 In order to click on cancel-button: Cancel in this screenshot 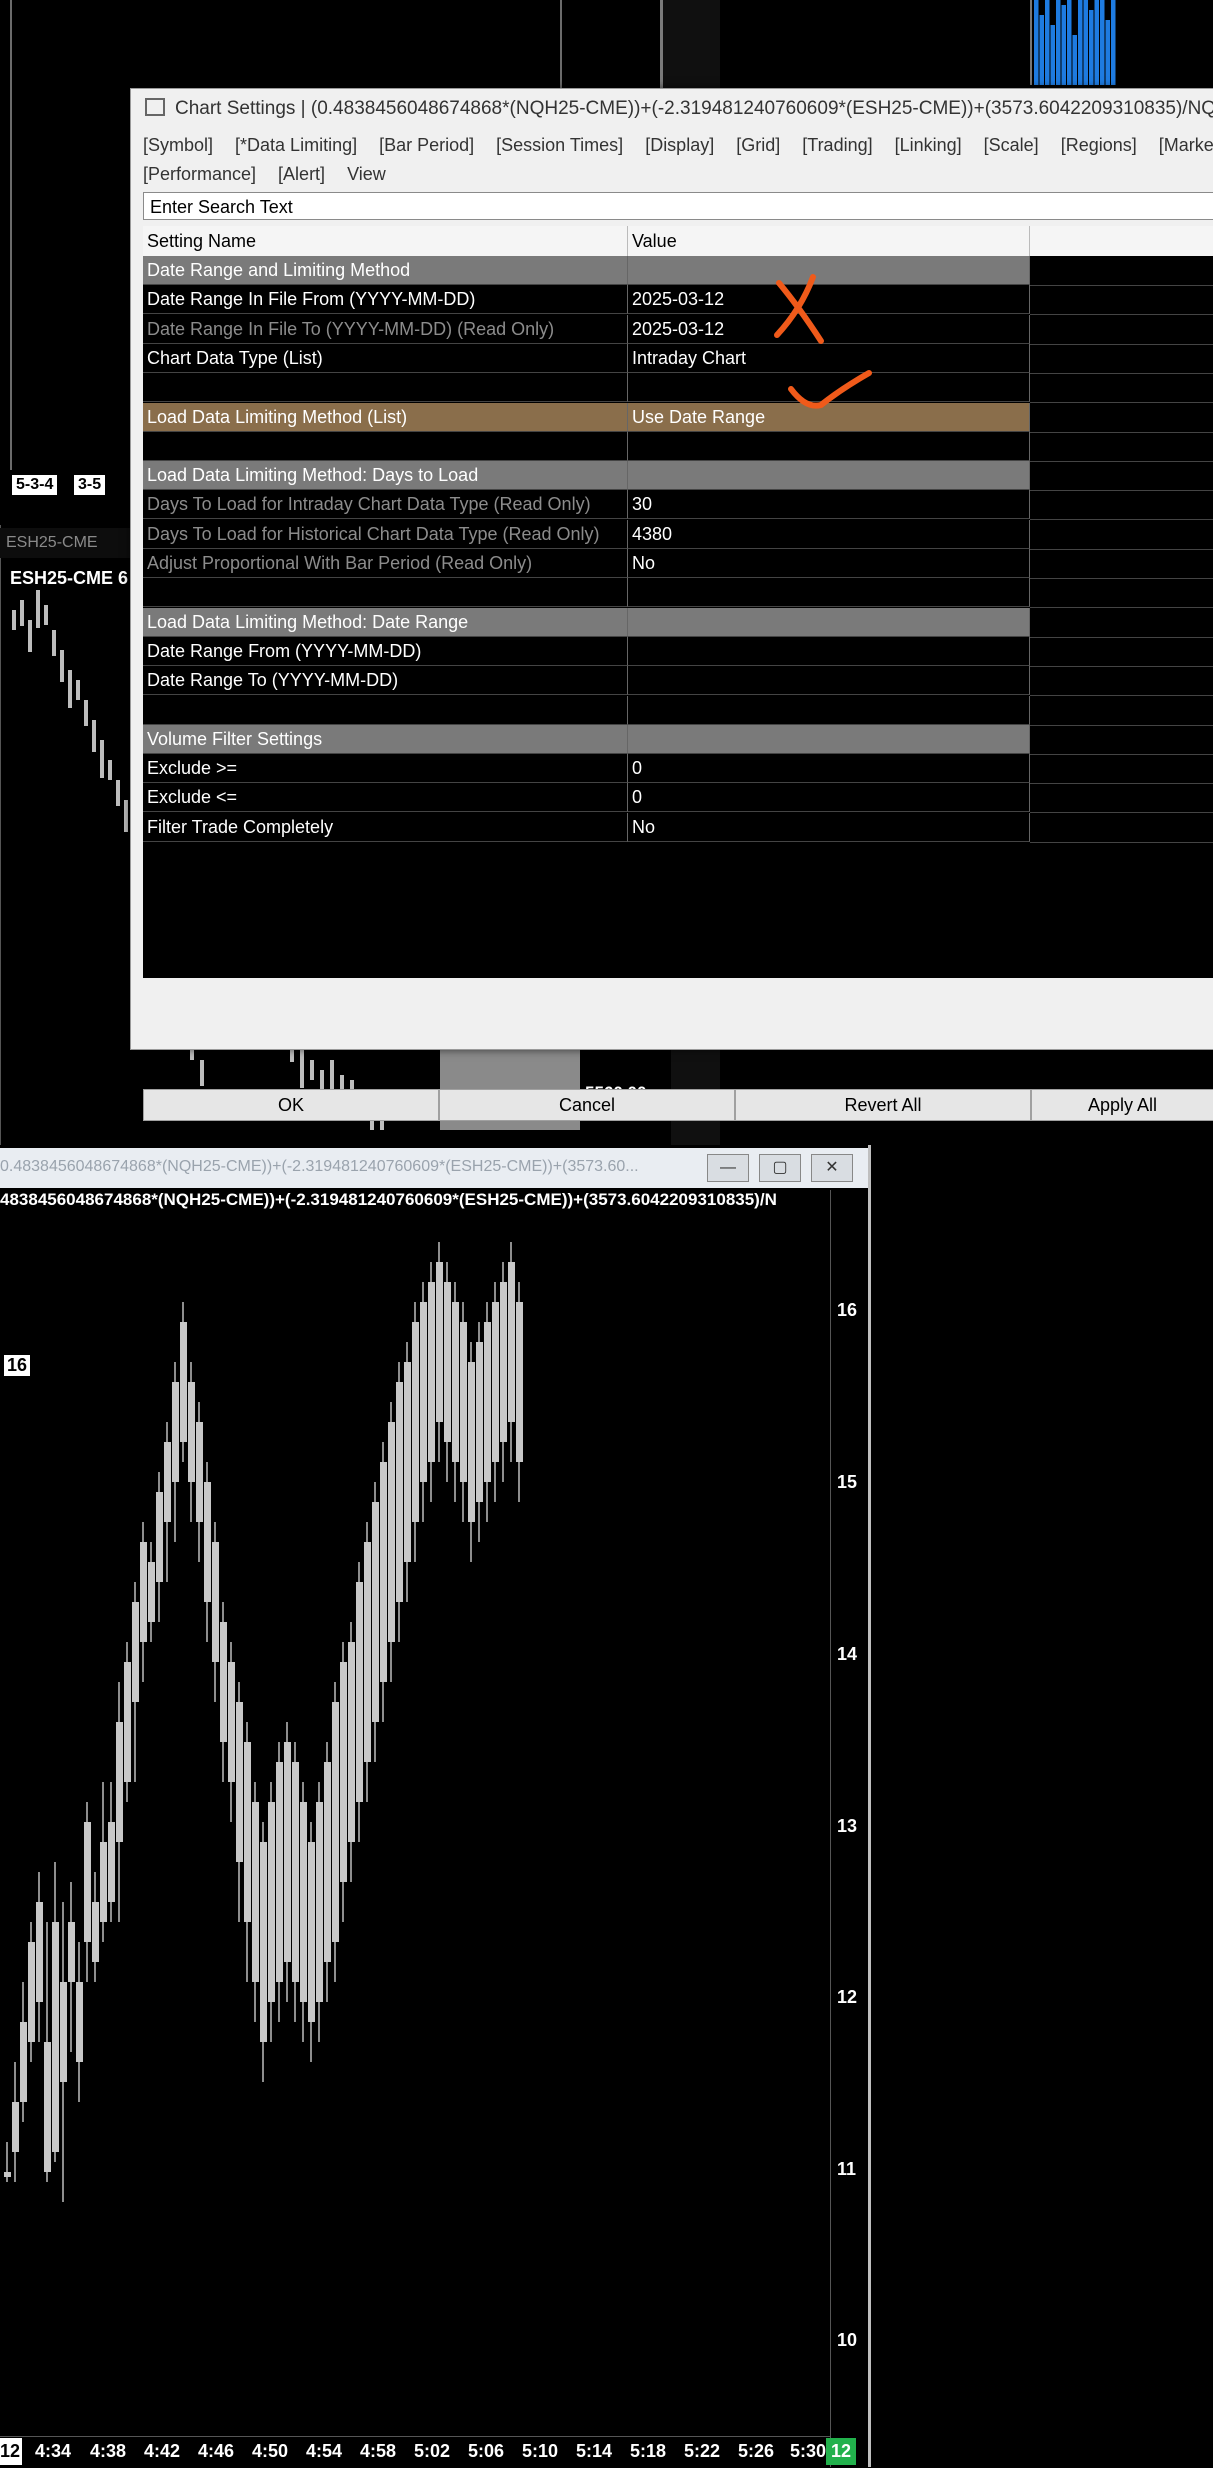, I will do `click(587, 1105)`.